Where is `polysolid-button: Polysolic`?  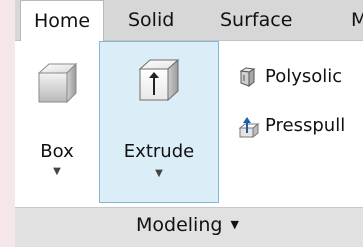
polysolid-button: Polysolic is located at coordinates (300, 77).